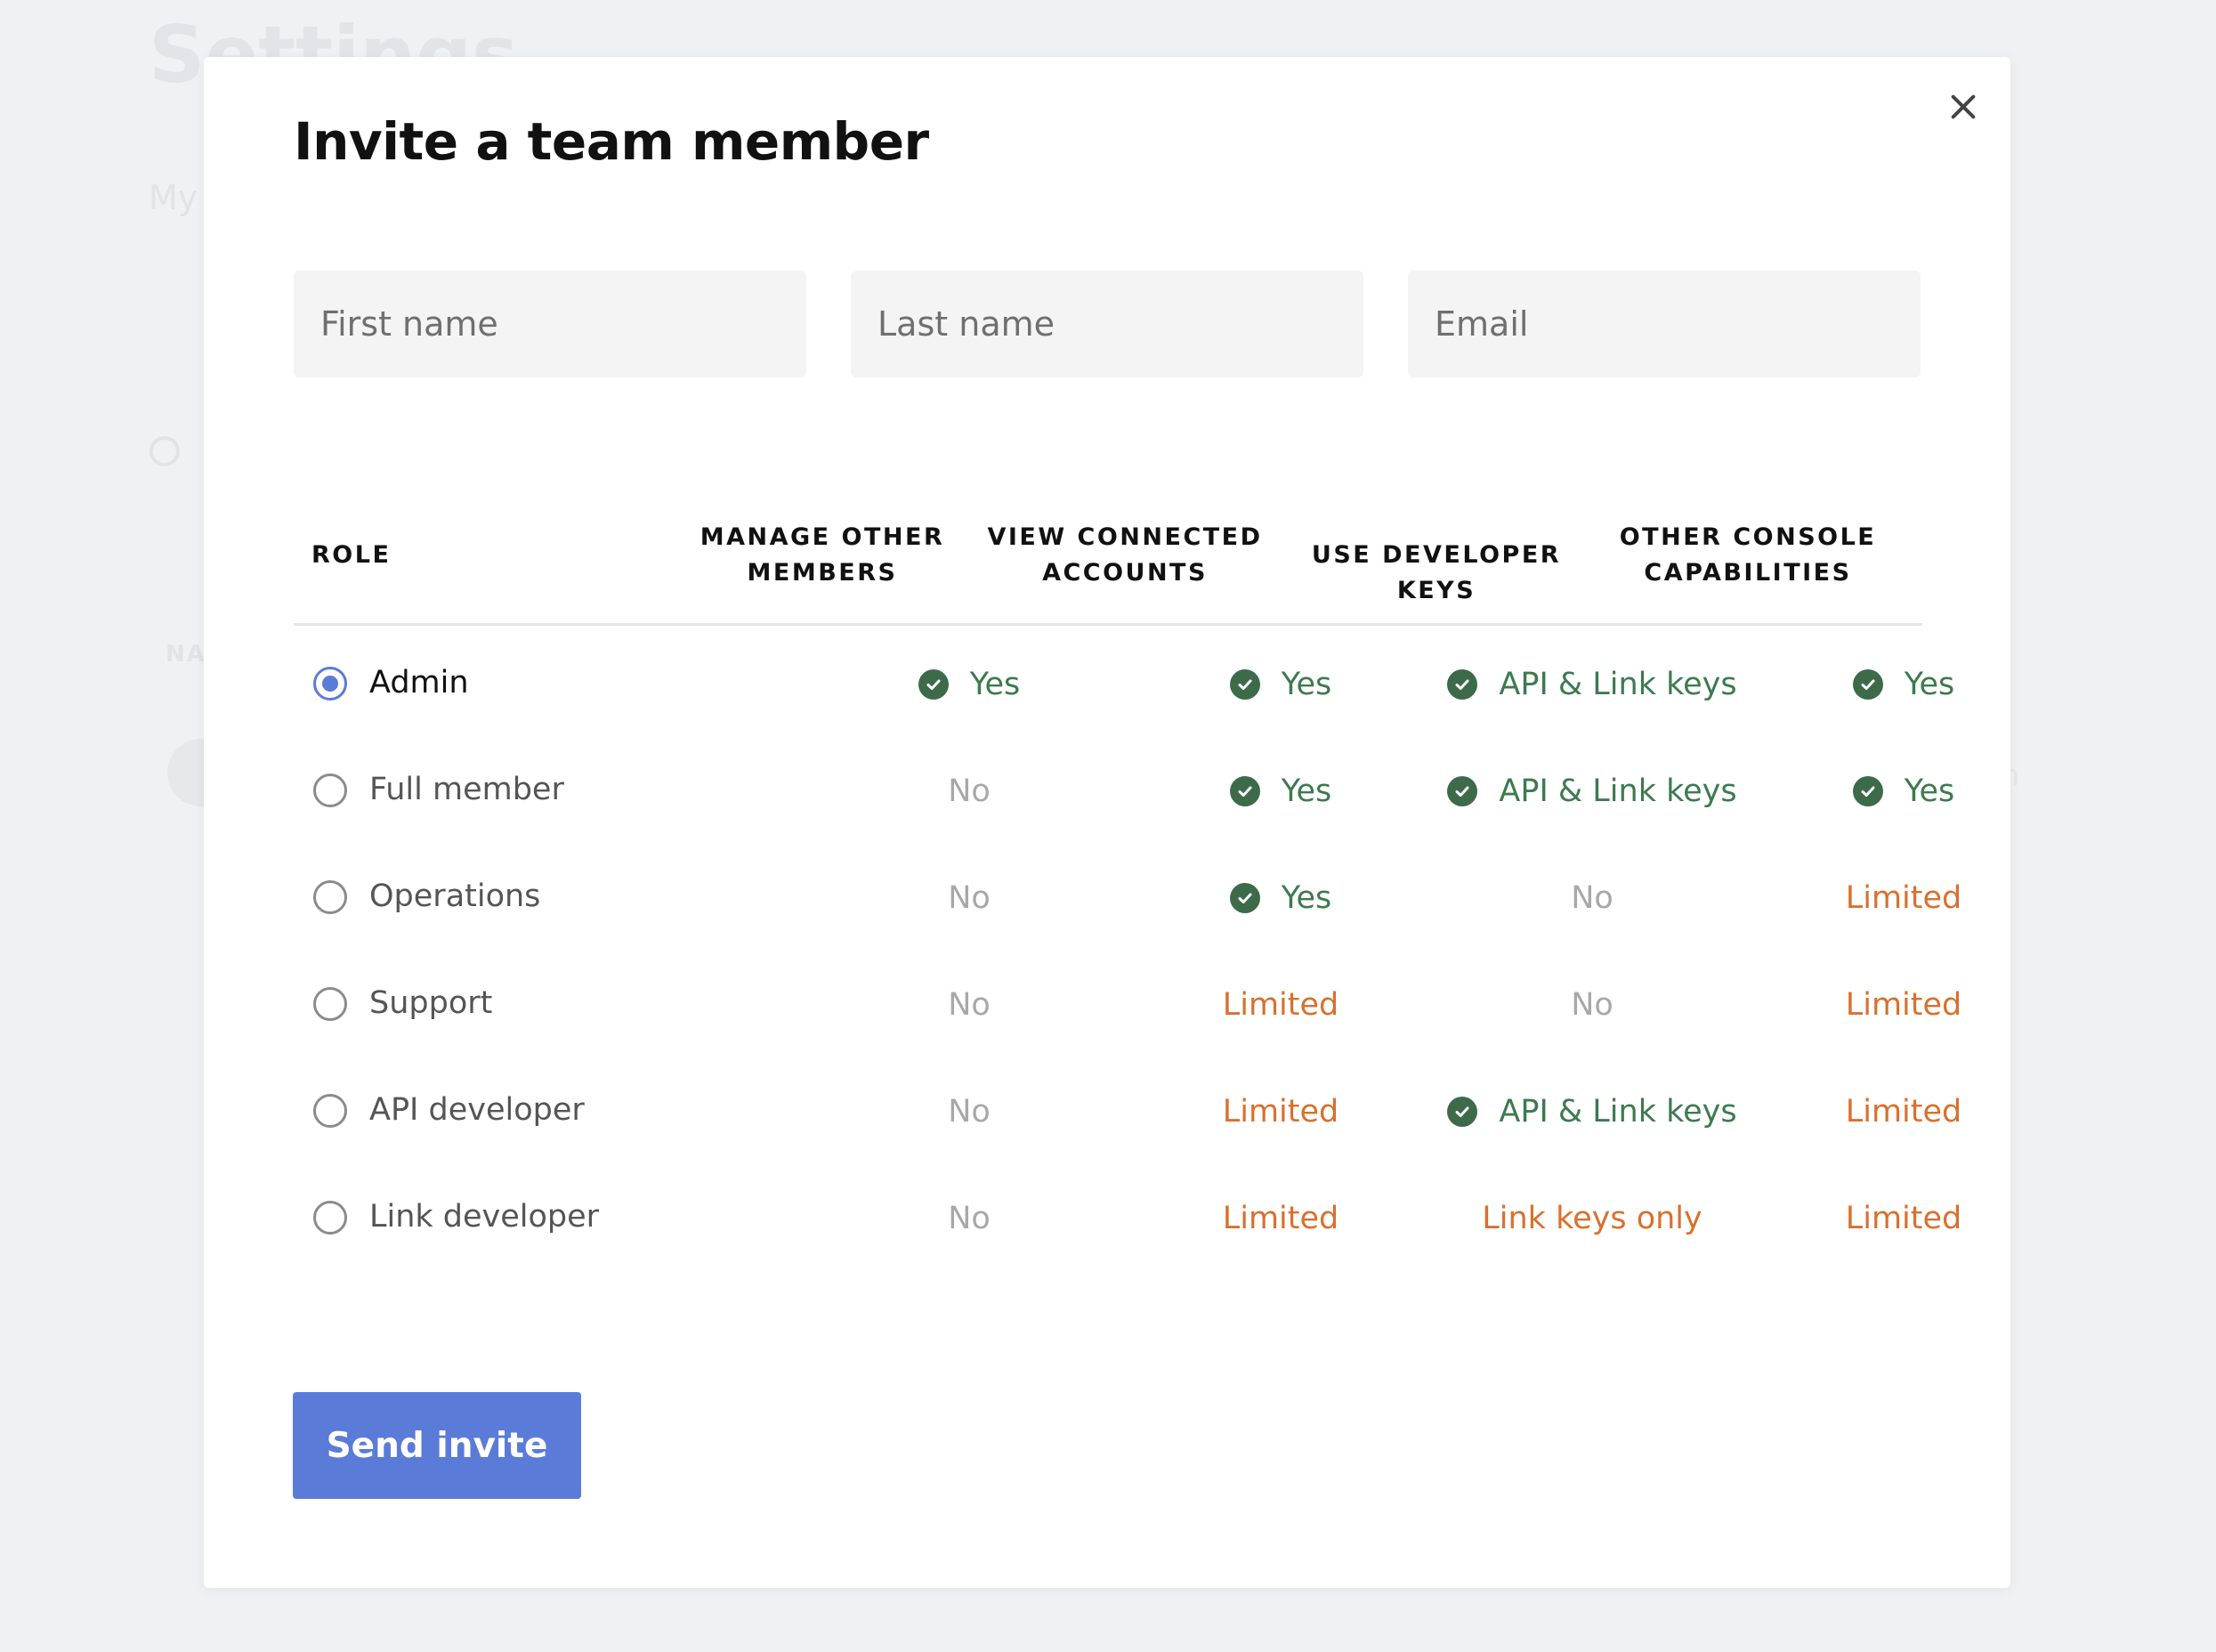 The image size is (2216, 1652). What do you see at coordinates (611, 141) in the screenshot?
I see `modal-title: Invite a team member` at bounding box center [611, 141].